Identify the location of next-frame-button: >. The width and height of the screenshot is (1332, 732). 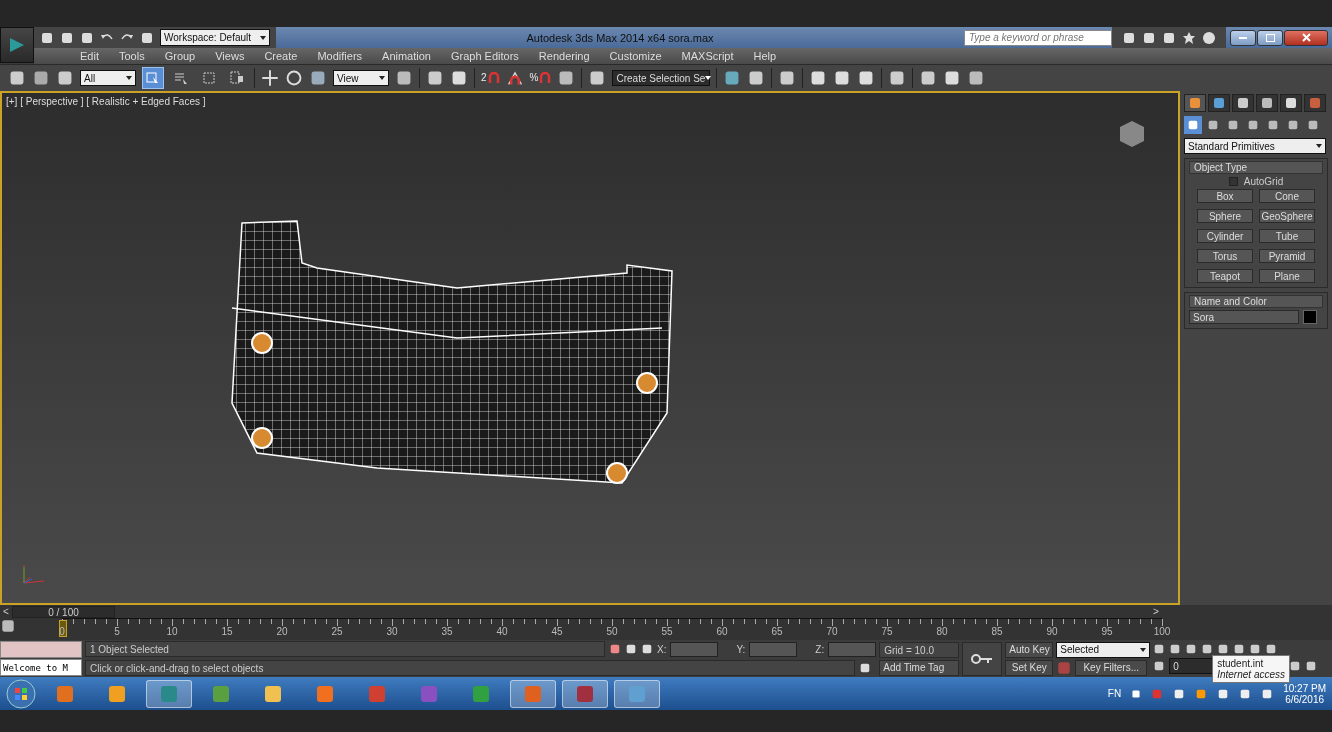
(1156, 611).